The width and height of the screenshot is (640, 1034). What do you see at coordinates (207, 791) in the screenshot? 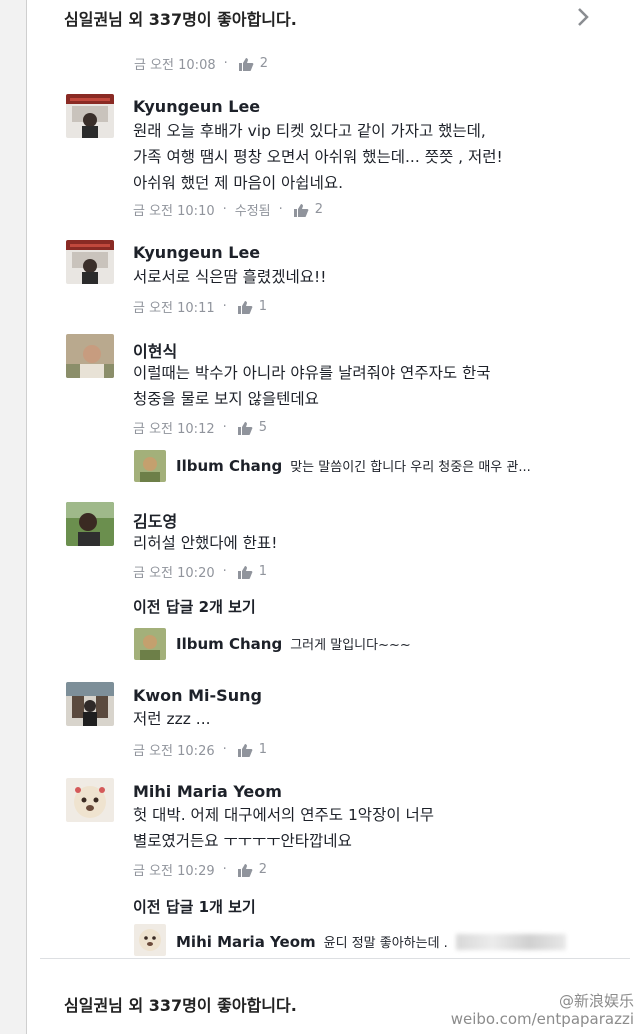
I see `comment-author: Mihi Maria Yeom` at bounding box center [207, 791].